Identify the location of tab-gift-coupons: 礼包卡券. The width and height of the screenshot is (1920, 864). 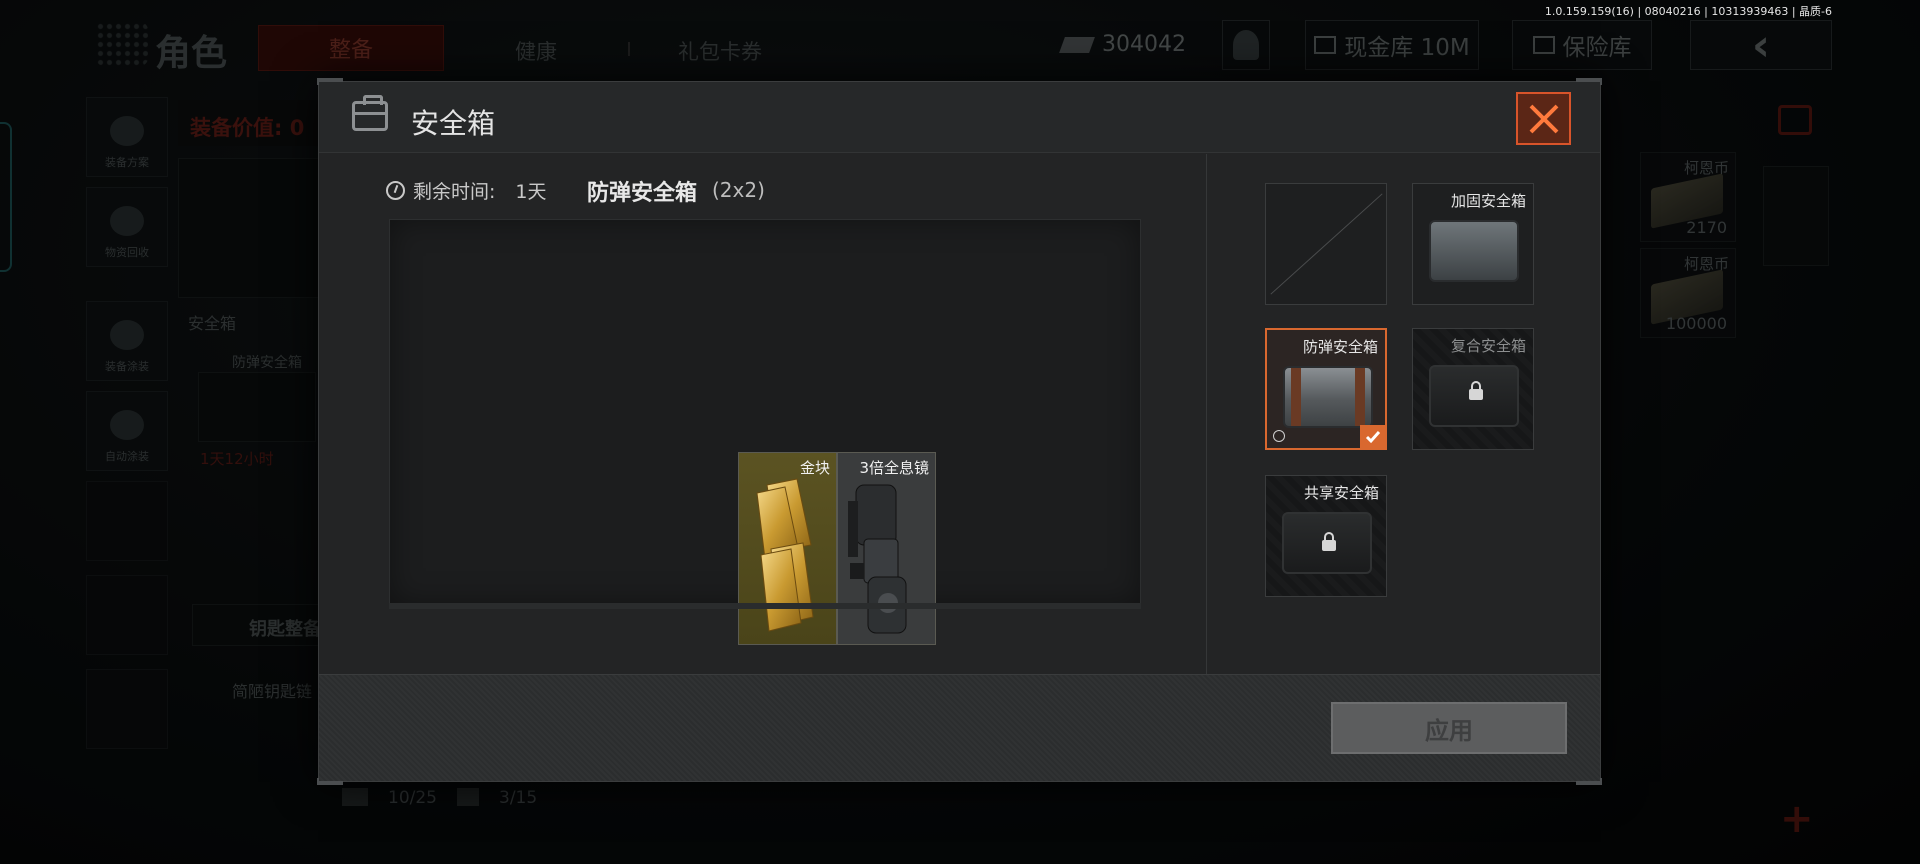
(720, 51).